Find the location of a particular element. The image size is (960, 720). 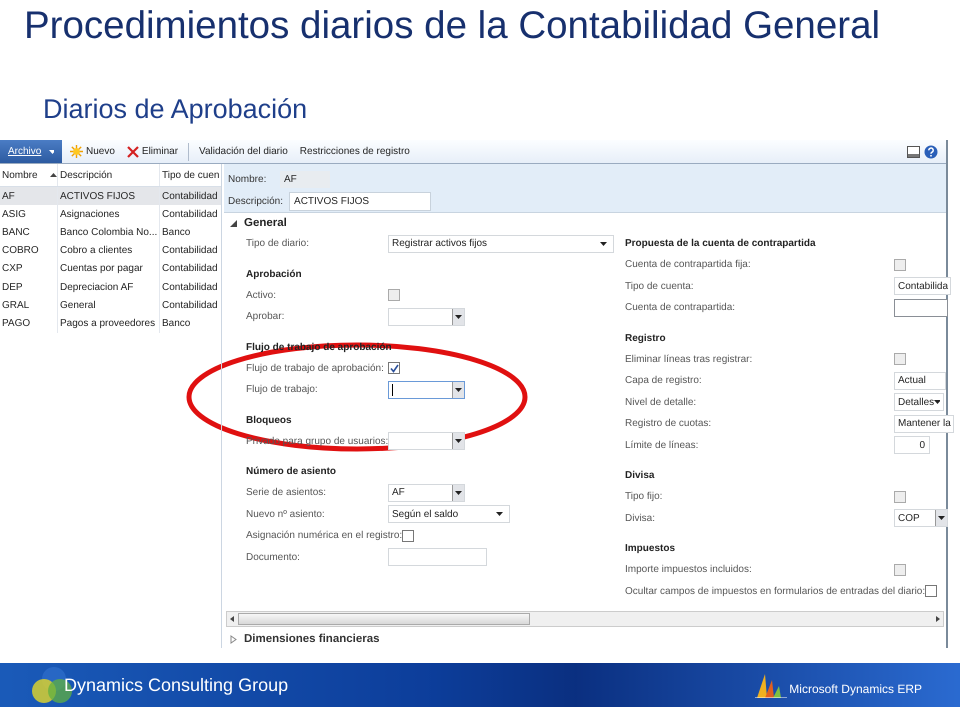

table-cell: BANC is located at coordinates (29, 232).